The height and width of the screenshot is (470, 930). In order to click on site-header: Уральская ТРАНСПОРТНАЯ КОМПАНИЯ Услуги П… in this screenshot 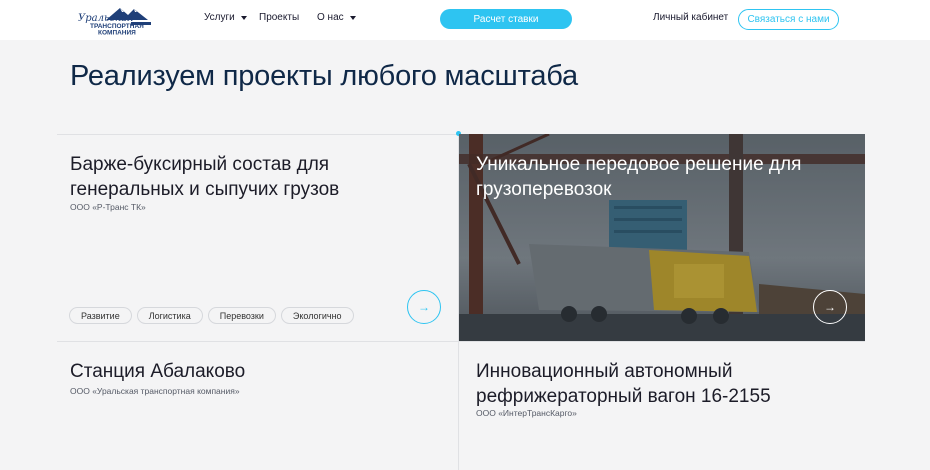, I will do `click(465, 20)`.